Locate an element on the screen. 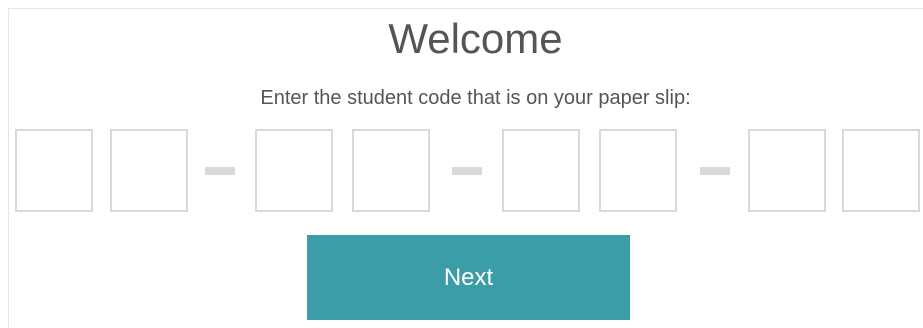 Image resolution: width=923 pixels, height=328 pixels. next-button: Next is located at coordinates (468, 277).